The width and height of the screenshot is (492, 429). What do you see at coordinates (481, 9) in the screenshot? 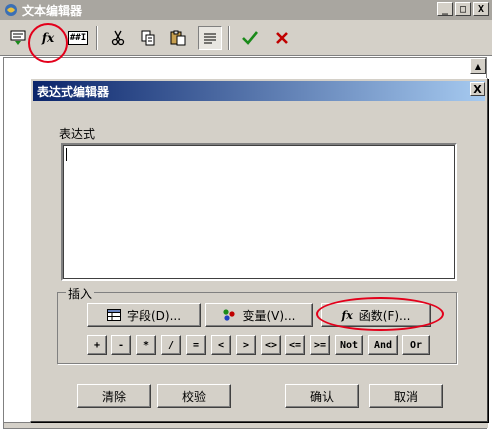
I see `close-button: X` at bounding box center [481, 9].